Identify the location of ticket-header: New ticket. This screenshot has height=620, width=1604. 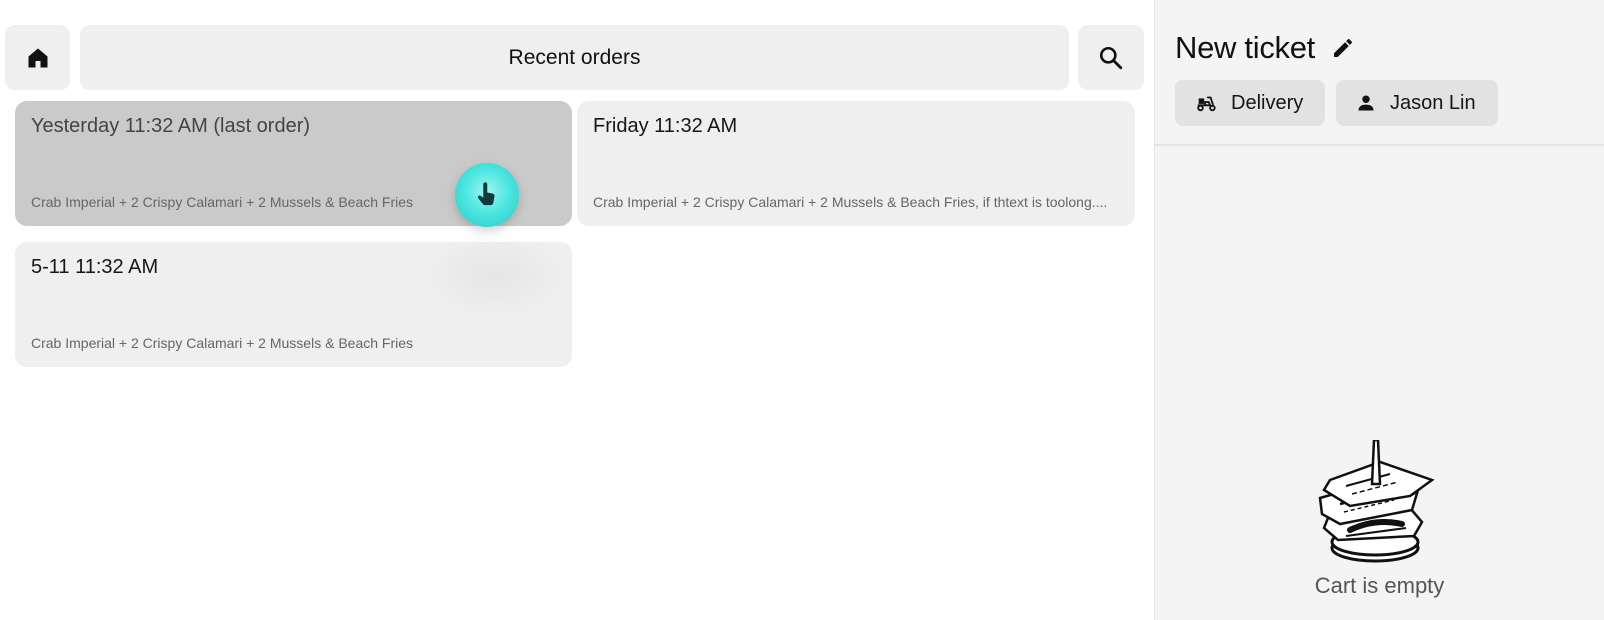
(1265, 48).